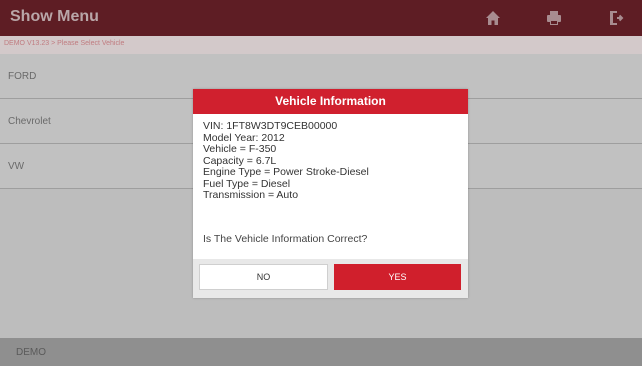 This screenshot has height=366, width=642. What do you see at coordinates (270, 126) in the screenshot?
I see `vin-line: VIN: 1FT8W3DT9CEB00000` at bounding box center [270, 126].